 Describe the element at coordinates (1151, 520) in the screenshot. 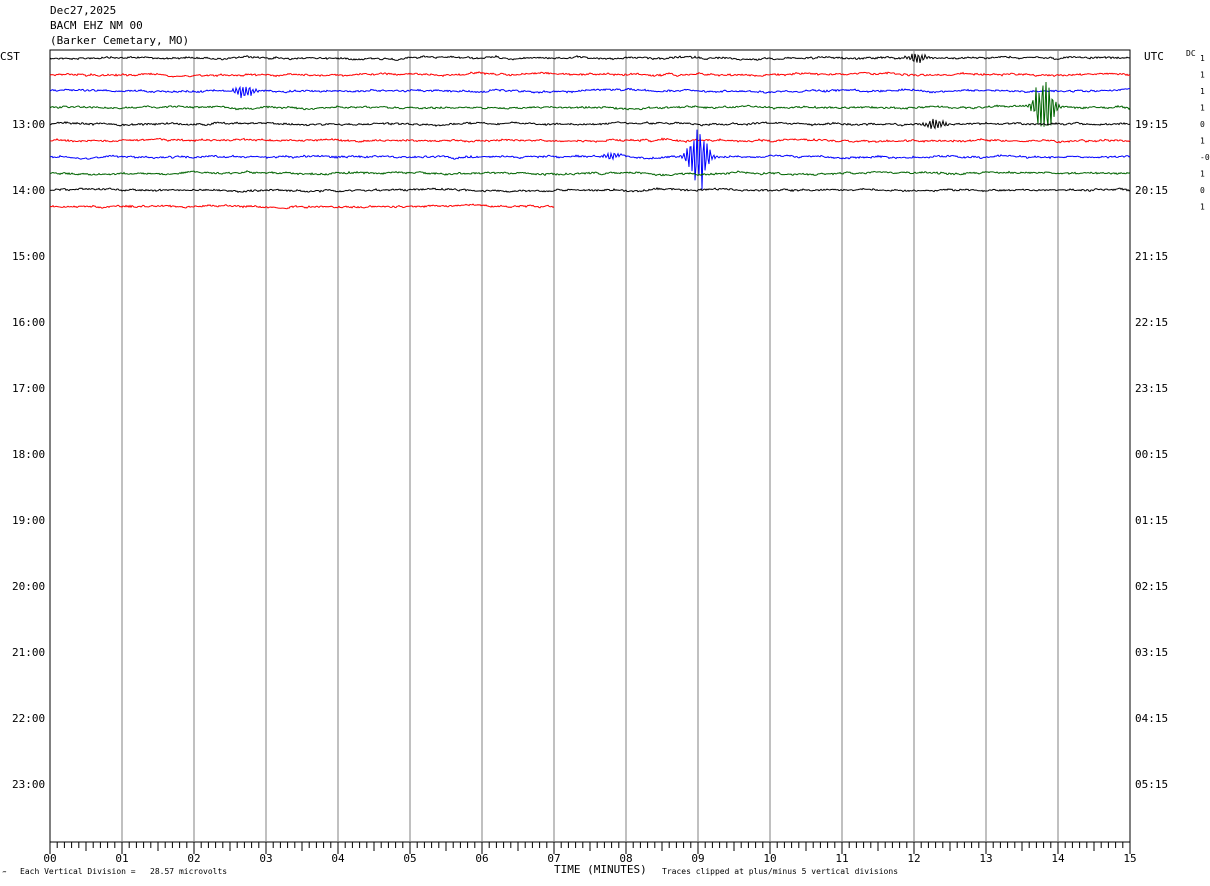

I see `right-hour-label: 01:15` at that location.